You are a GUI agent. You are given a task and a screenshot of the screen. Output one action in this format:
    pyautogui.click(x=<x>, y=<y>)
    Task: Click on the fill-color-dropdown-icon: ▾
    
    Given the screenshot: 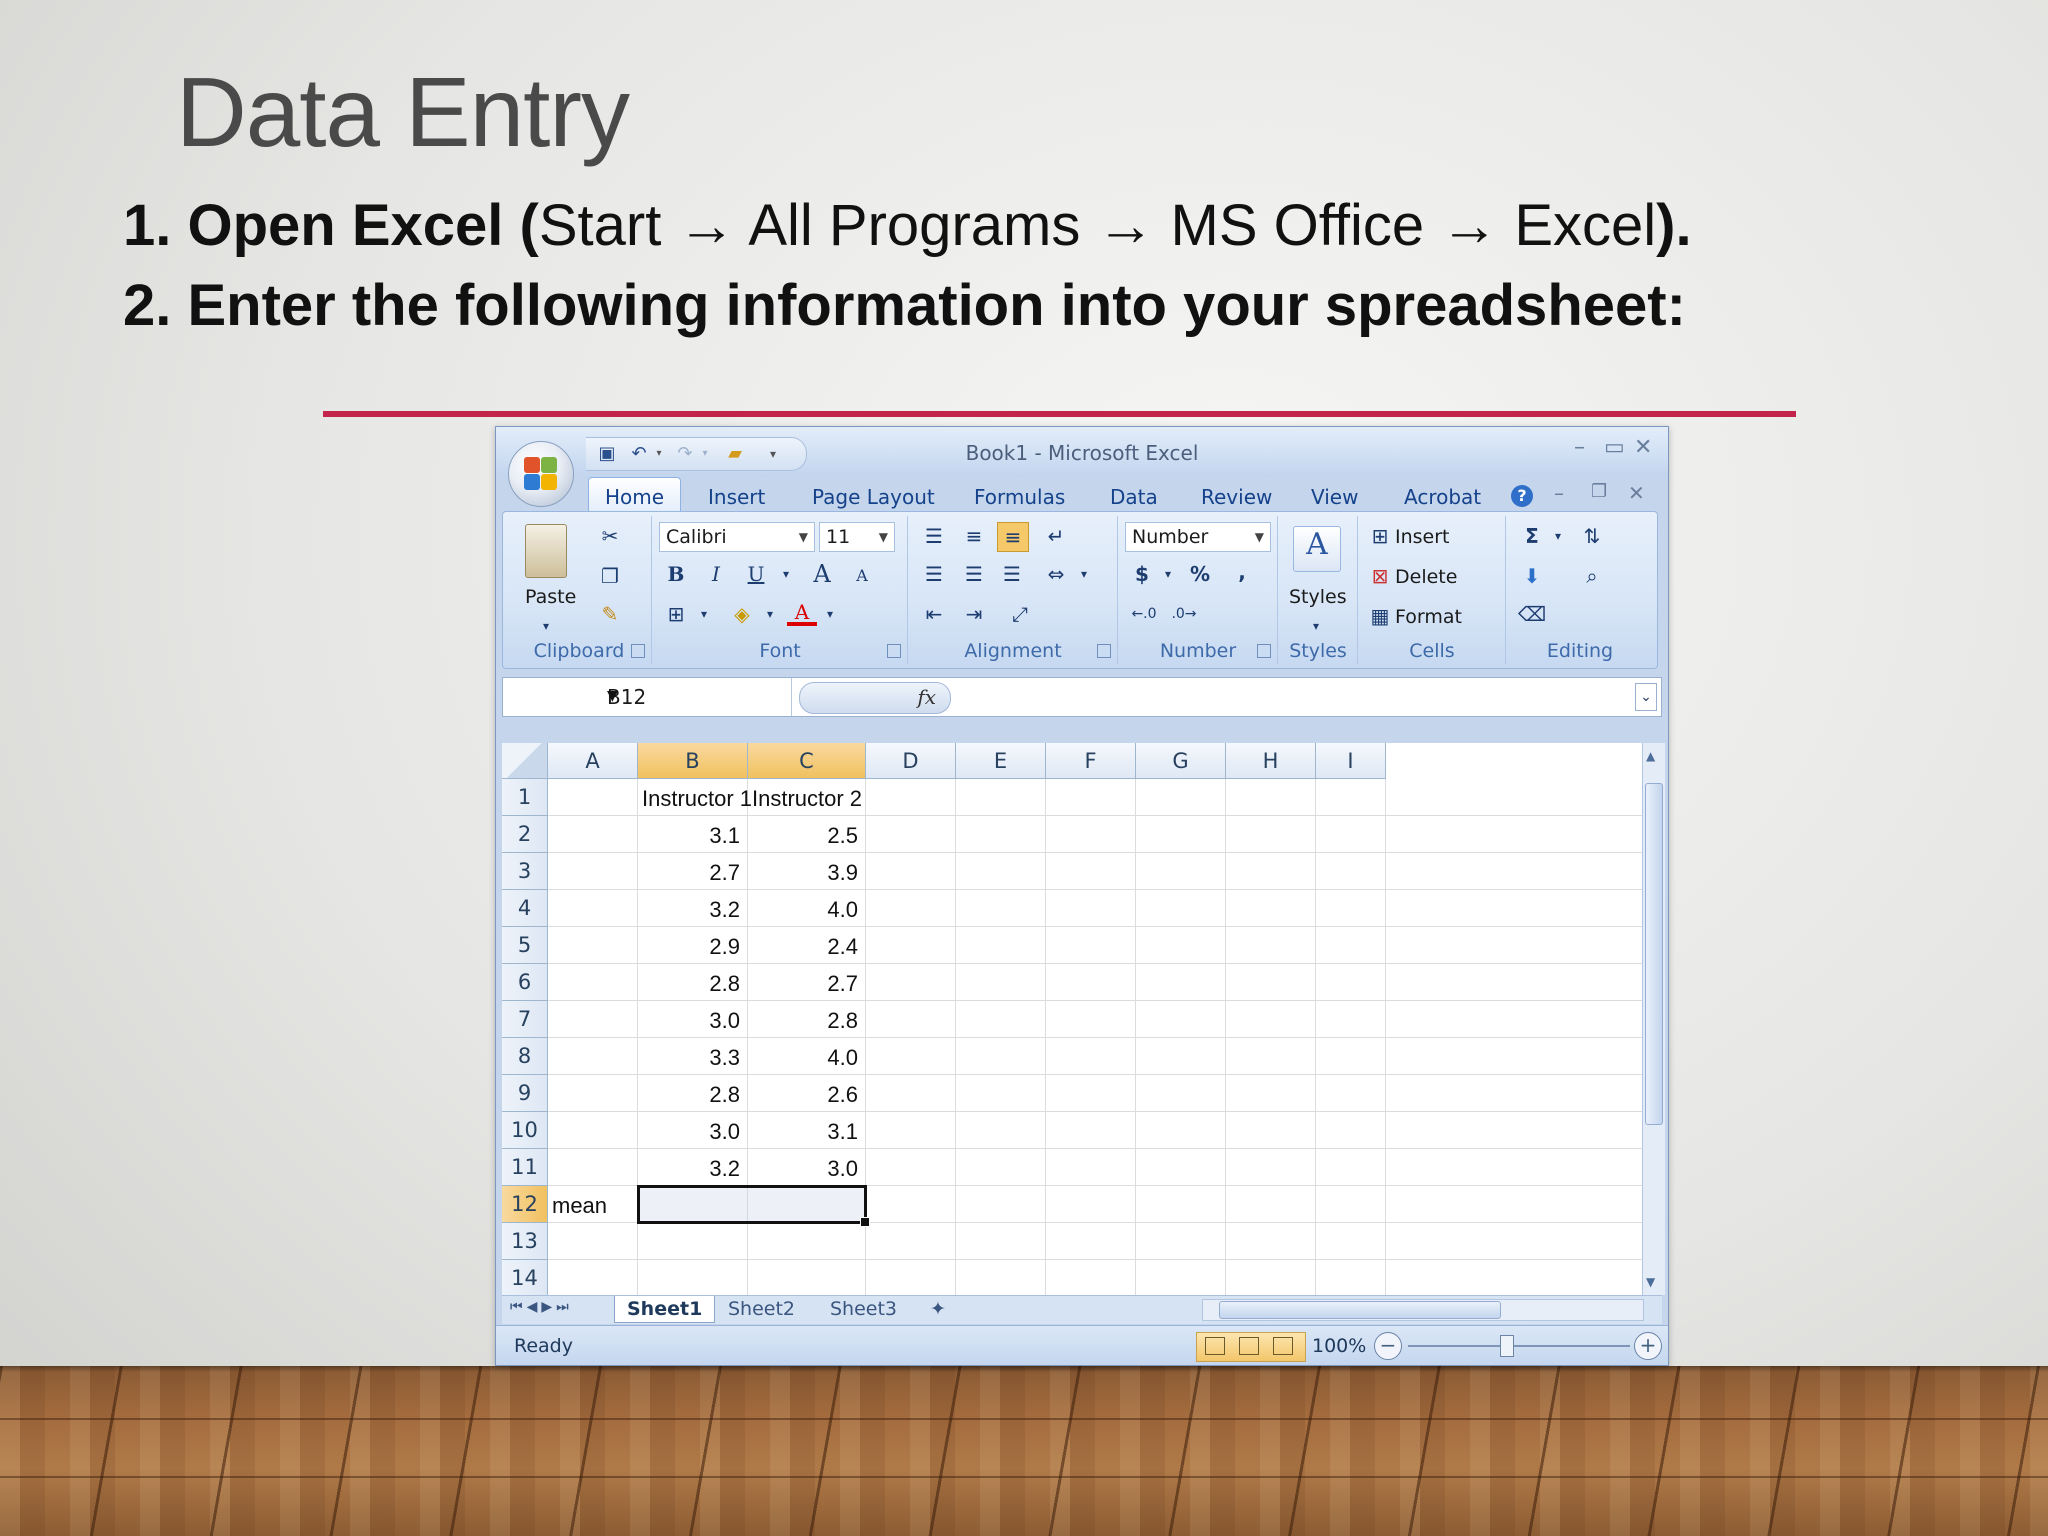 What is the action you would take?
    pyautogui.click(x=770, y=614)
    